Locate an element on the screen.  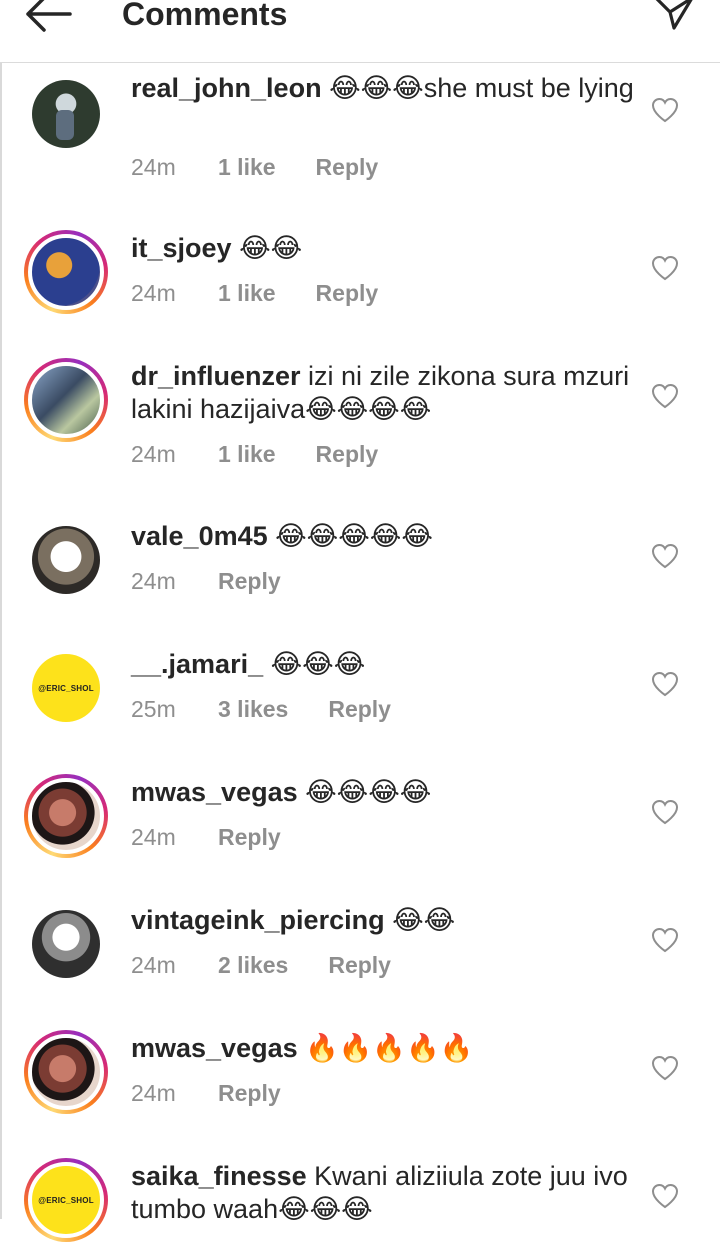
comment-body: mwas_vegas 🔥🔥🔥🔥🔥 is located at coordinates (386, 1048).